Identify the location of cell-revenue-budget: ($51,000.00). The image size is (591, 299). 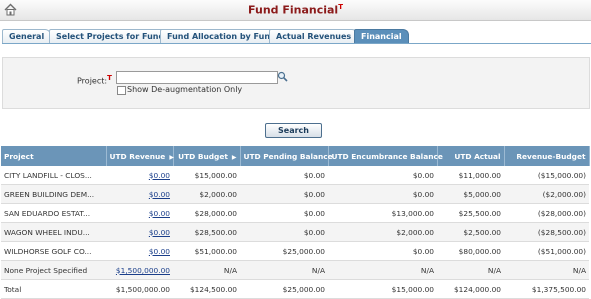
(546, 251).